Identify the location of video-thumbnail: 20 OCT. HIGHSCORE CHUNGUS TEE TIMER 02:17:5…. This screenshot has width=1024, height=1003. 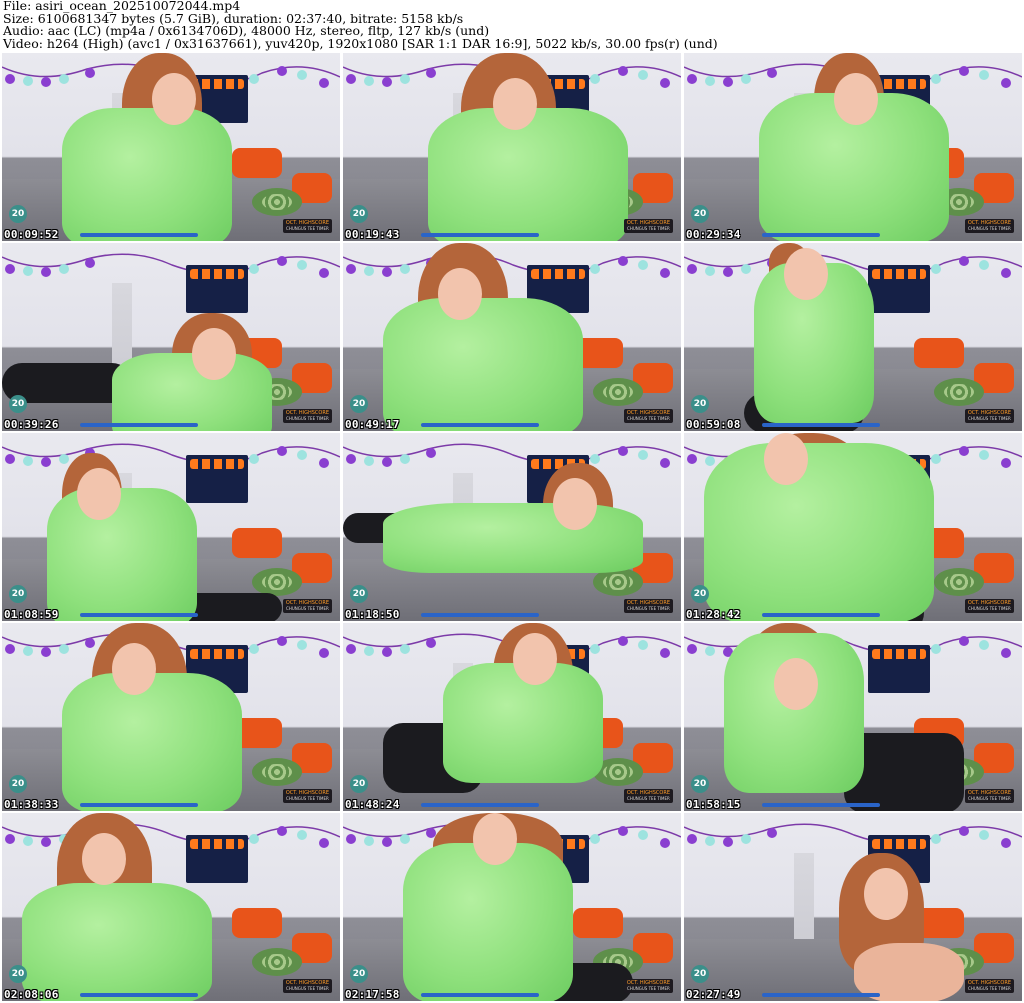
(512, 907).